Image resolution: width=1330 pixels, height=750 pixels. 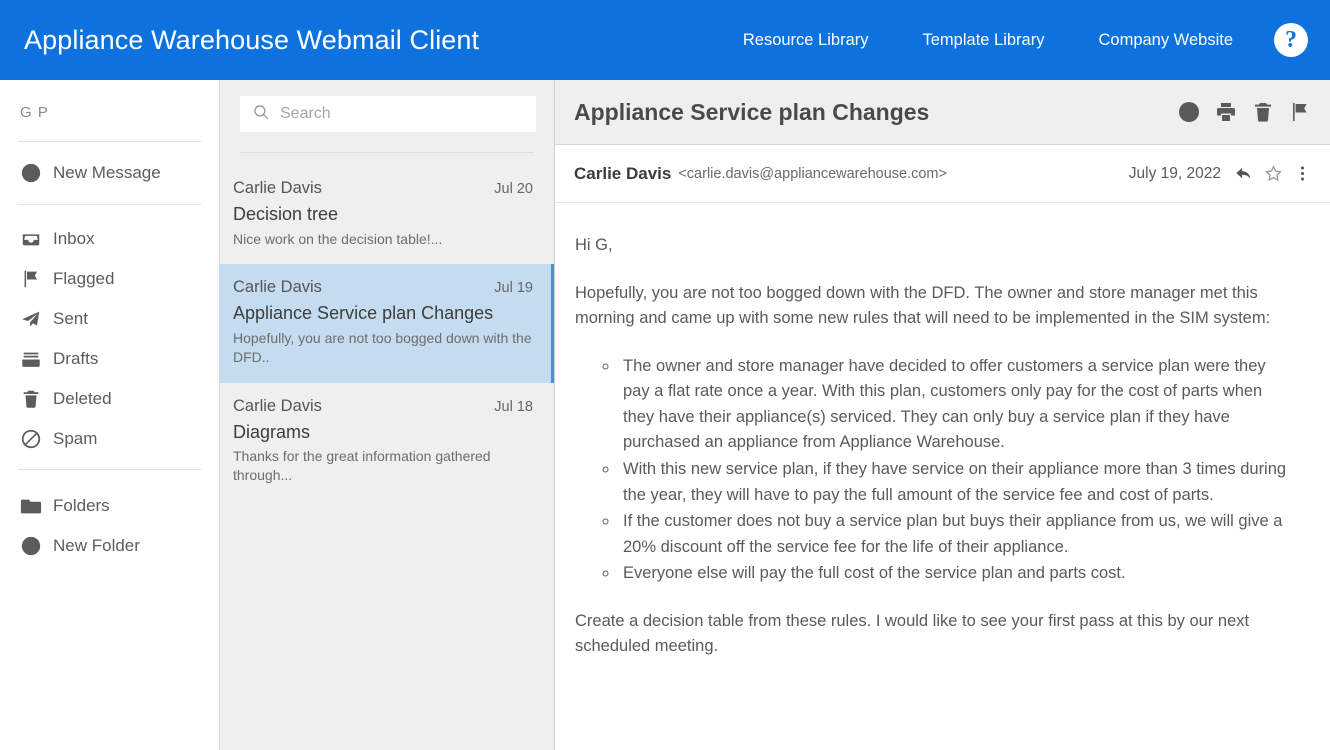 I want to click on sidebar-label-folders: Folders, so click(x=81, y=505).